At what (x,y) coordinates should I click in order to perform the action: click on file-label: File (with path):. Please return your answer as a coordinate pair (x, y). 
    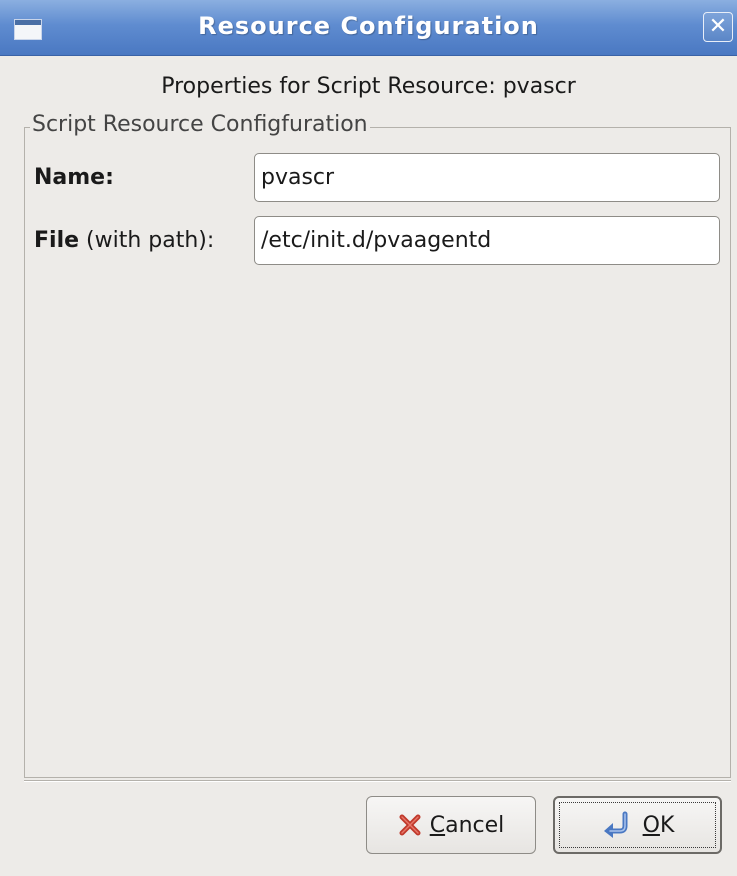
    Looking at the image, I should click on (124, 240).